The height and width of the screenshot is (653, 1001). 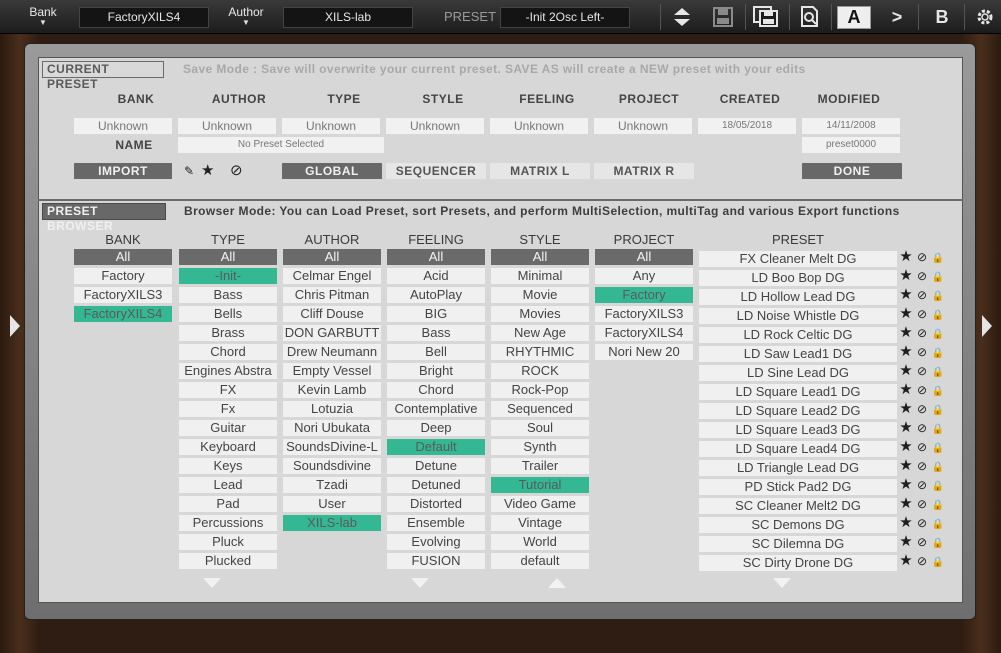 What do you see at coordinates (540, 409) in the screenshot?
I see `style-list-item: Sequenced` at bounding box center [540, 409].